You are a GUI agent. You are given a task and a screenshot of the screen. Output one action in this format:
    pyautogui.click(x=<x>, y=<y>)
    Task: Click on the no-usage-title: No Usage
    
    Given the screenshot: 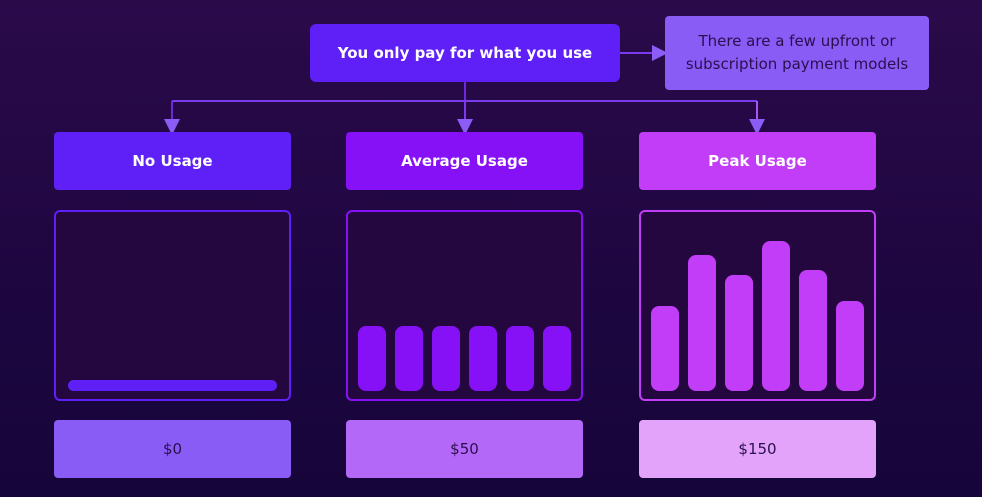 What is the action you would take?
    pyautogui.click(x=172, y=161)
    